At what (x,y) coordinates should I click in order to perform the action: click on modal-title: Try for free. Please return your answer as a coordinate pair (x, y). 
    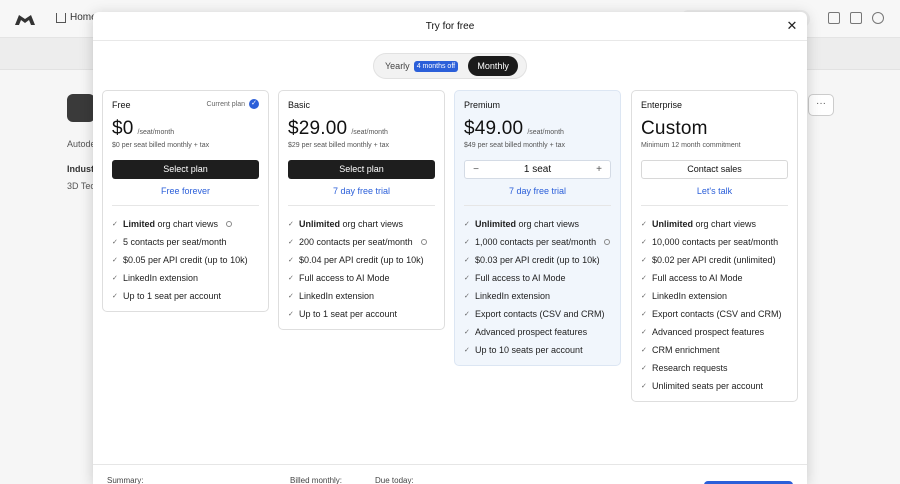
    Looking at the image, I should click on (450, 26).